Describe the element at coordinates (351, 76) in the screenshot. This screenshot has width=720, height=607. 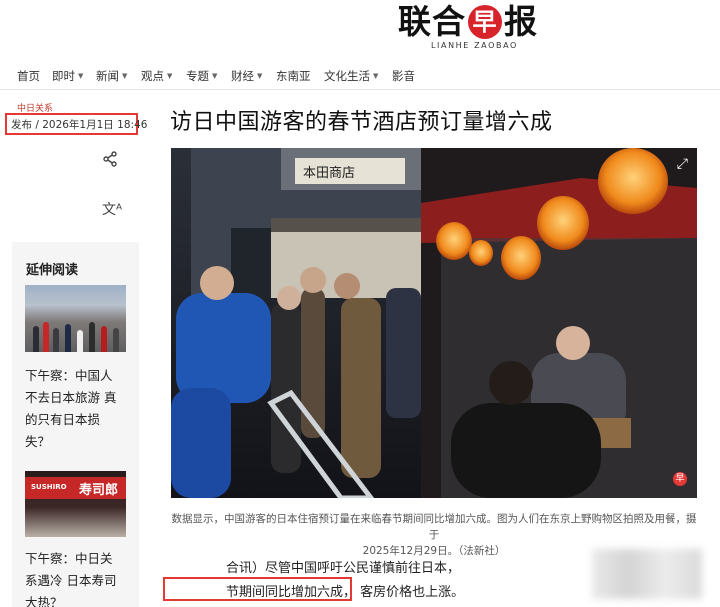
I see `nav-item-culture: 文化生活 ▼` at that location.